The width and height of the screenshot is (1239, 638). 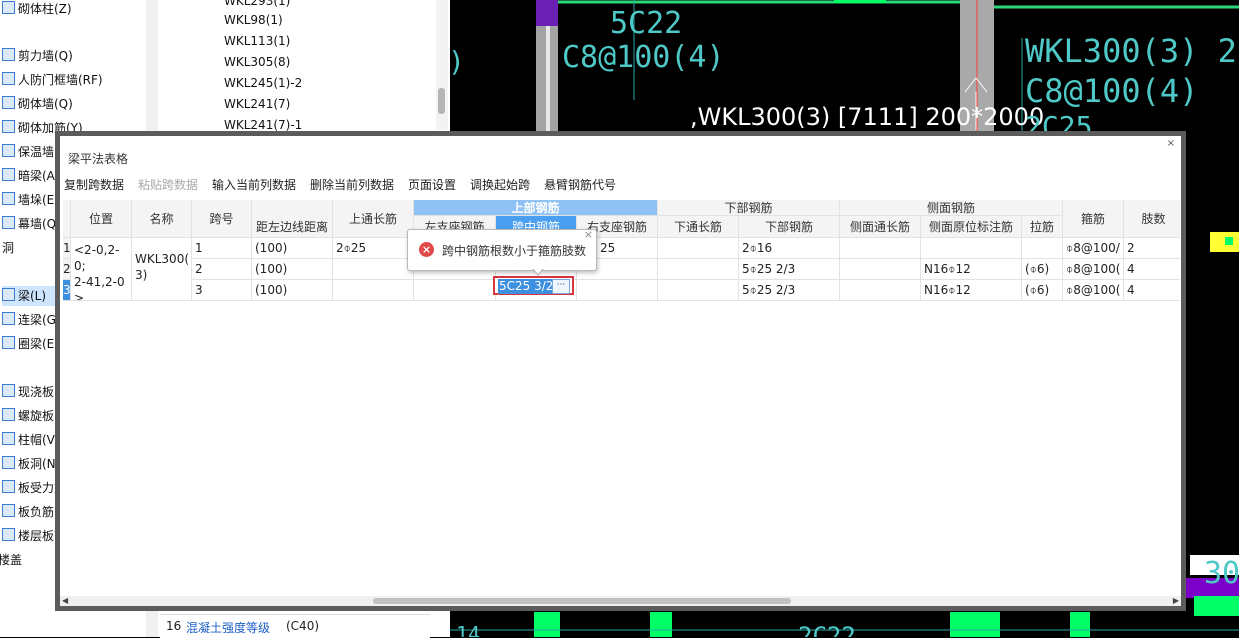 What do you see at coordinates (31, 440) in the screenshot?
I see `tree-item-column-cap: 柱帽(V)` at bounding box center [31, 440].